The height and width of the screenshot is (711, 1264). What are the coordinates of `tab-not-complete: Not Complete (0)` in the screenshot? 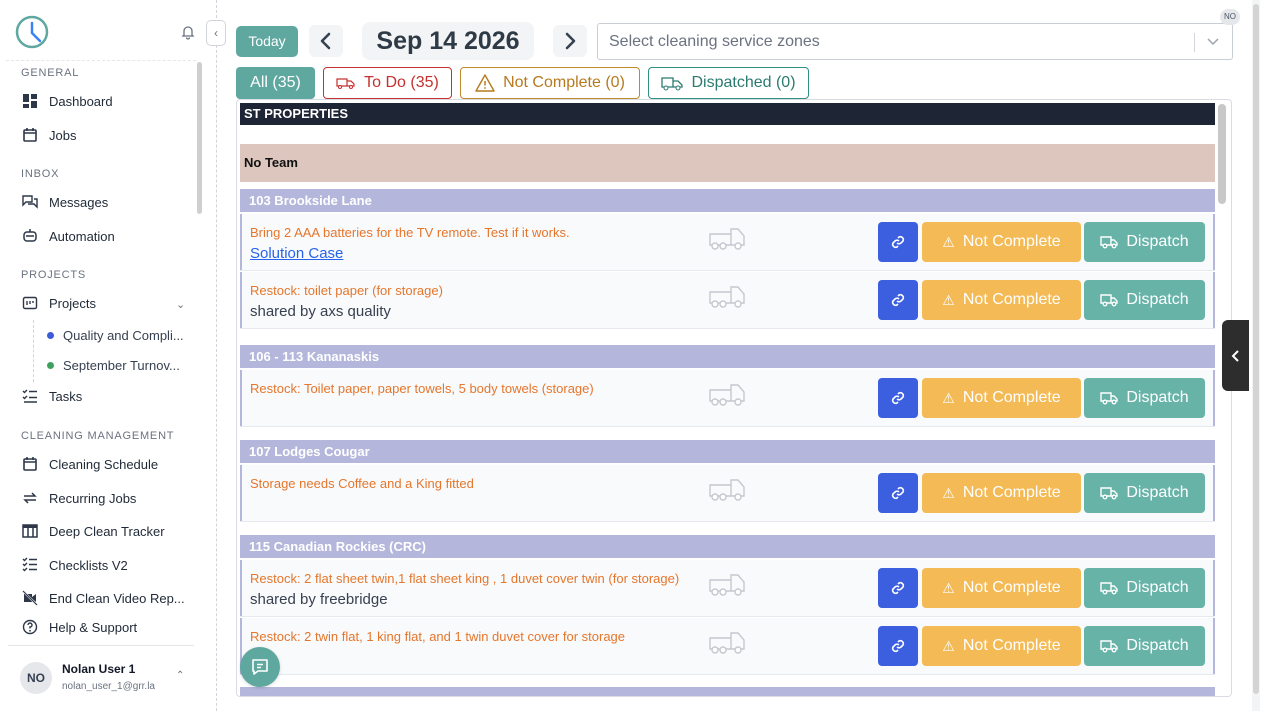 It's located at (550, 83).